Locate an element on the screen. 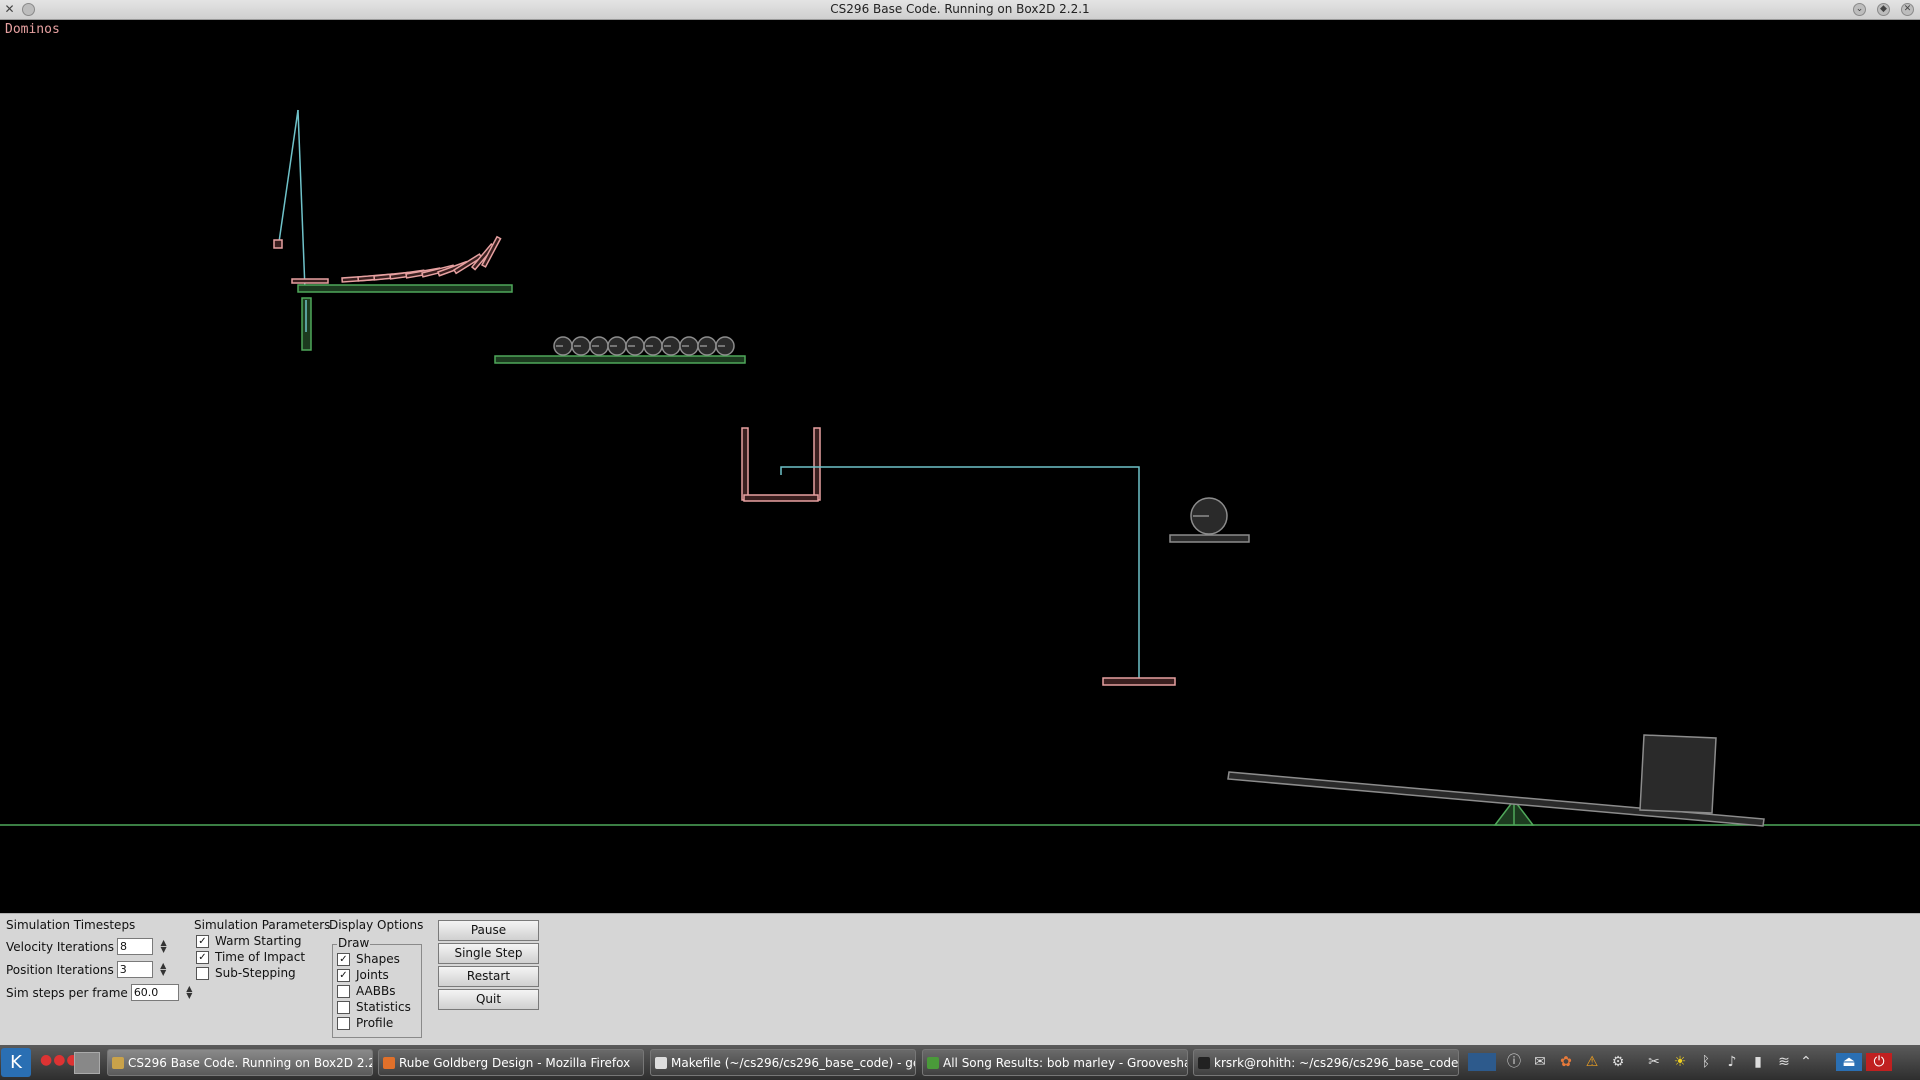  position-iterations-spinner-icon: ▲ ▼ is located at coordinates (163, 969).